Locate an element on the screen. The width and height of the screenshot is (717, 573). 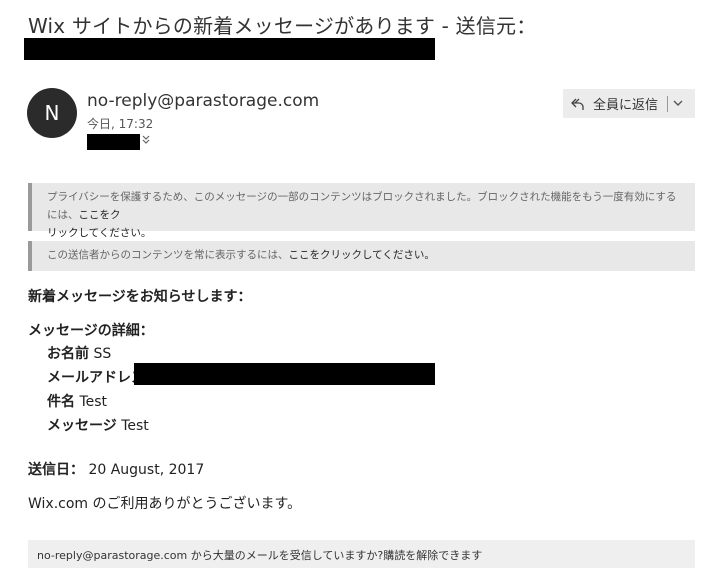
reply-options-chevron-icon is located at coordinates (678, 103).